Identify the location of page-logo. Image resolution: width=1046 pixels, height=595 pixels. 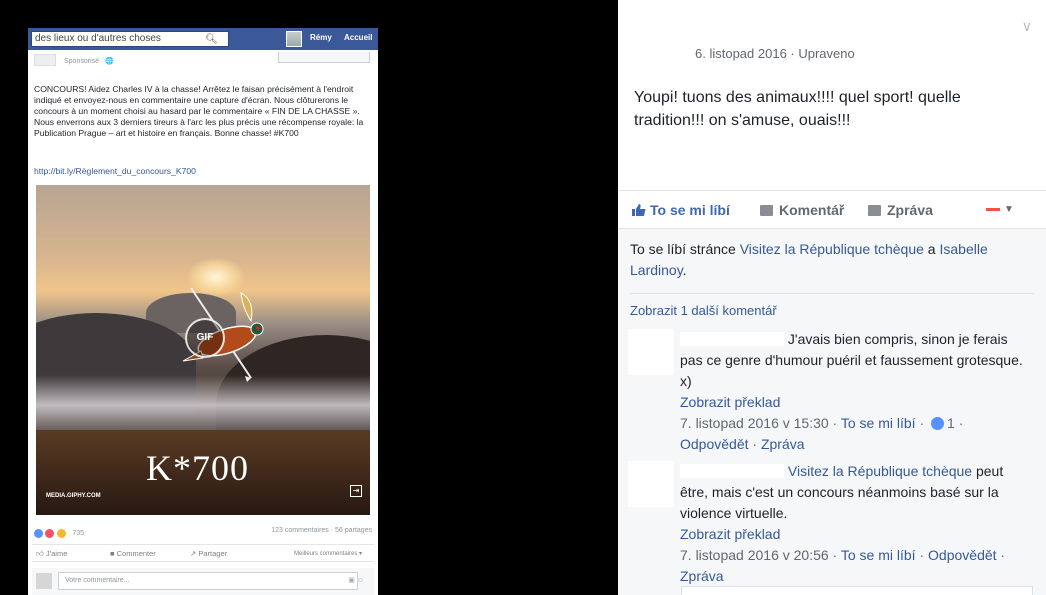
(45, 60).